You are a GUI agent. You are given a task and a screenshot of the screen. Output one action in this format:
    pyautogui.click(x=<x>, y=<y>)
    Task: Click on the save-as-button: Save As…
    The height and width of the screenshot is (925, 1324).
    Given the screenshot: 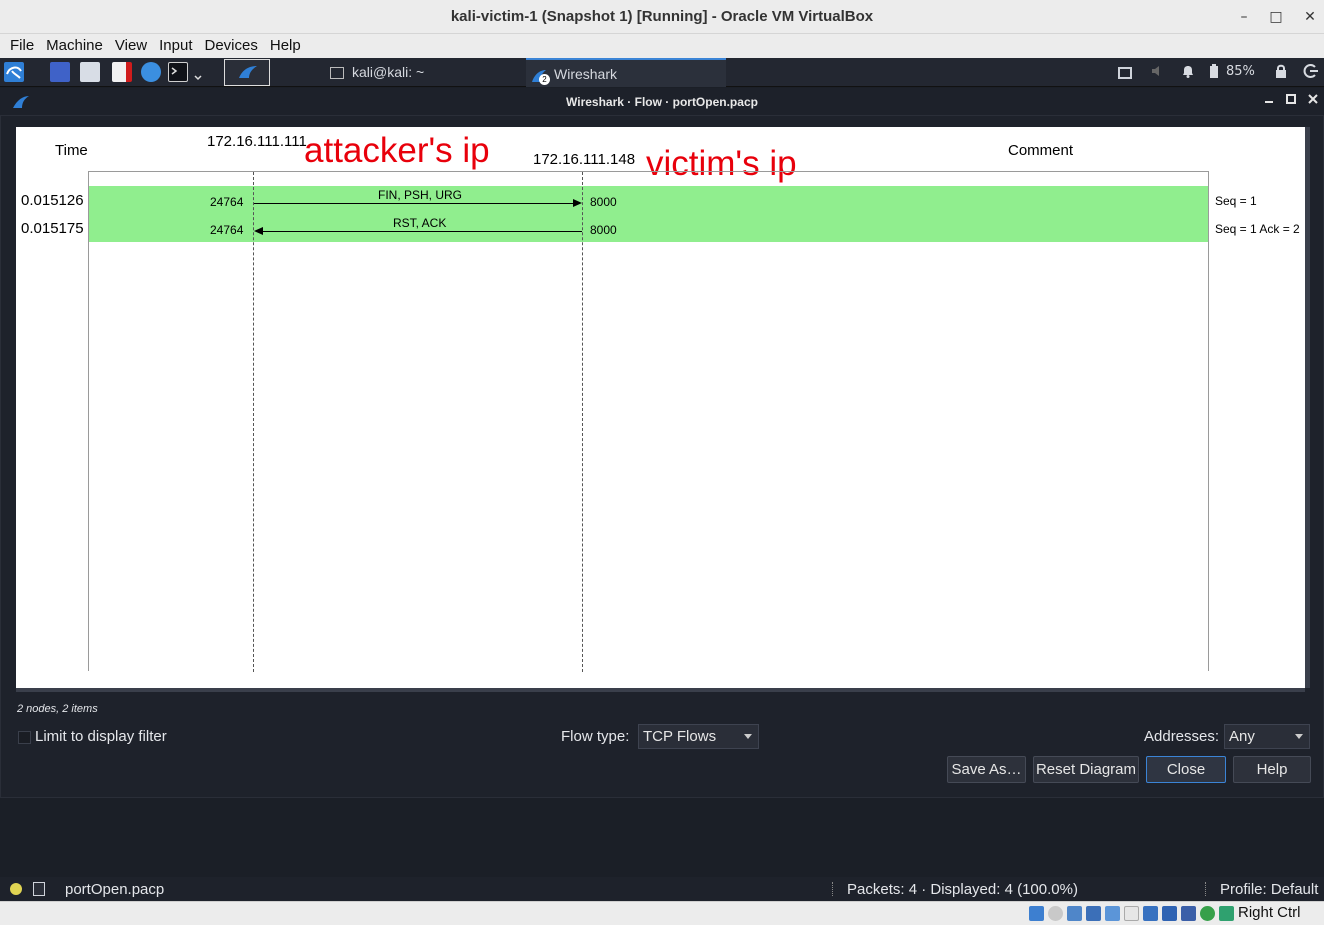 What is the action you would take?
    pyautogui.click(x=986, y=769)
    